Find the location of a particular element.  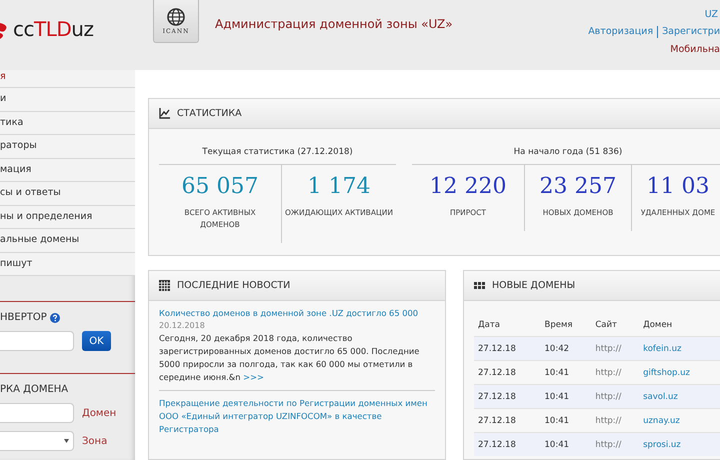

menu-item: раторы is located at coordinates (67, 146).